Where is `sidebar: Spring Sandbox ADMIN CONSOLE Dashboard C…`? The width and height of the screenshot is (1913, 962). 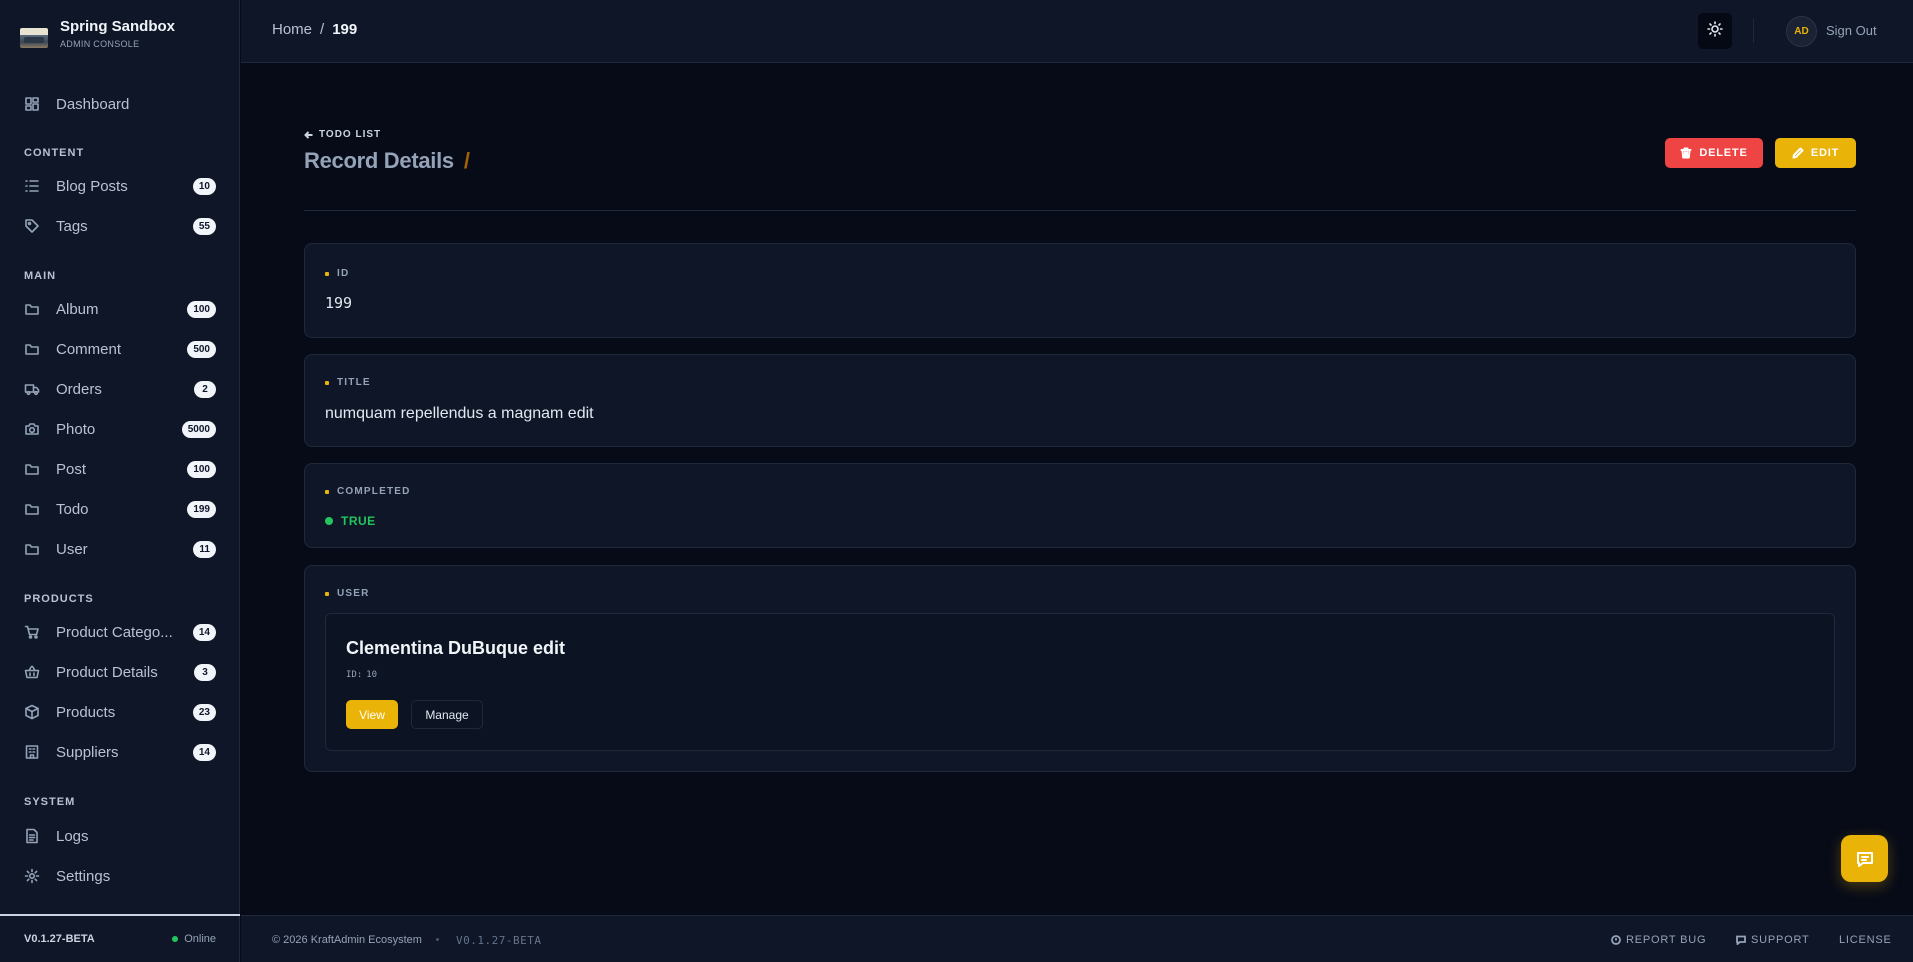
sidebar: Spring Sandbox ADMIN CONSOLE Dashboard C… is located at coordinates (120, 481).